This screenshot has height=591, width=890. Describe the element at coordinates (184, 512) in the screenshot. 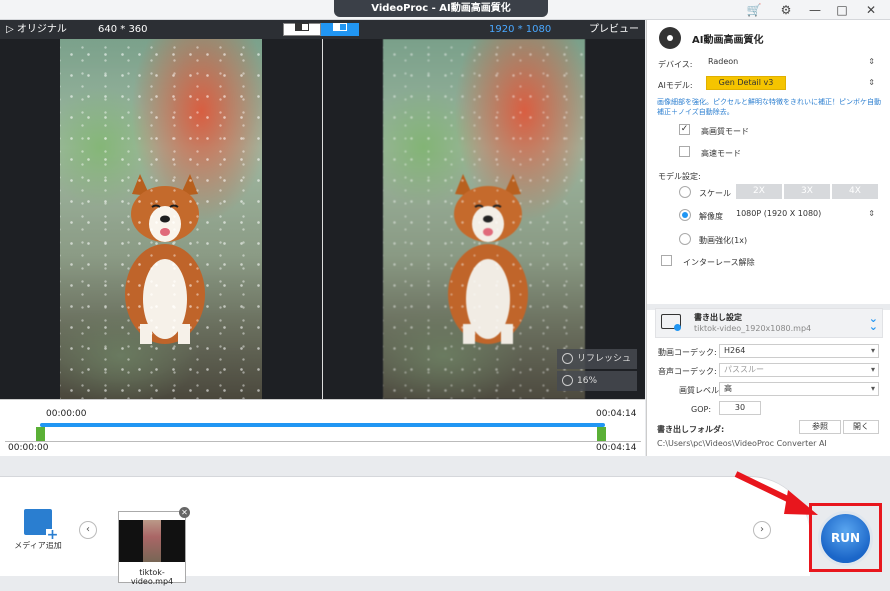

I see `remove-media-icon: ✕` at that location.